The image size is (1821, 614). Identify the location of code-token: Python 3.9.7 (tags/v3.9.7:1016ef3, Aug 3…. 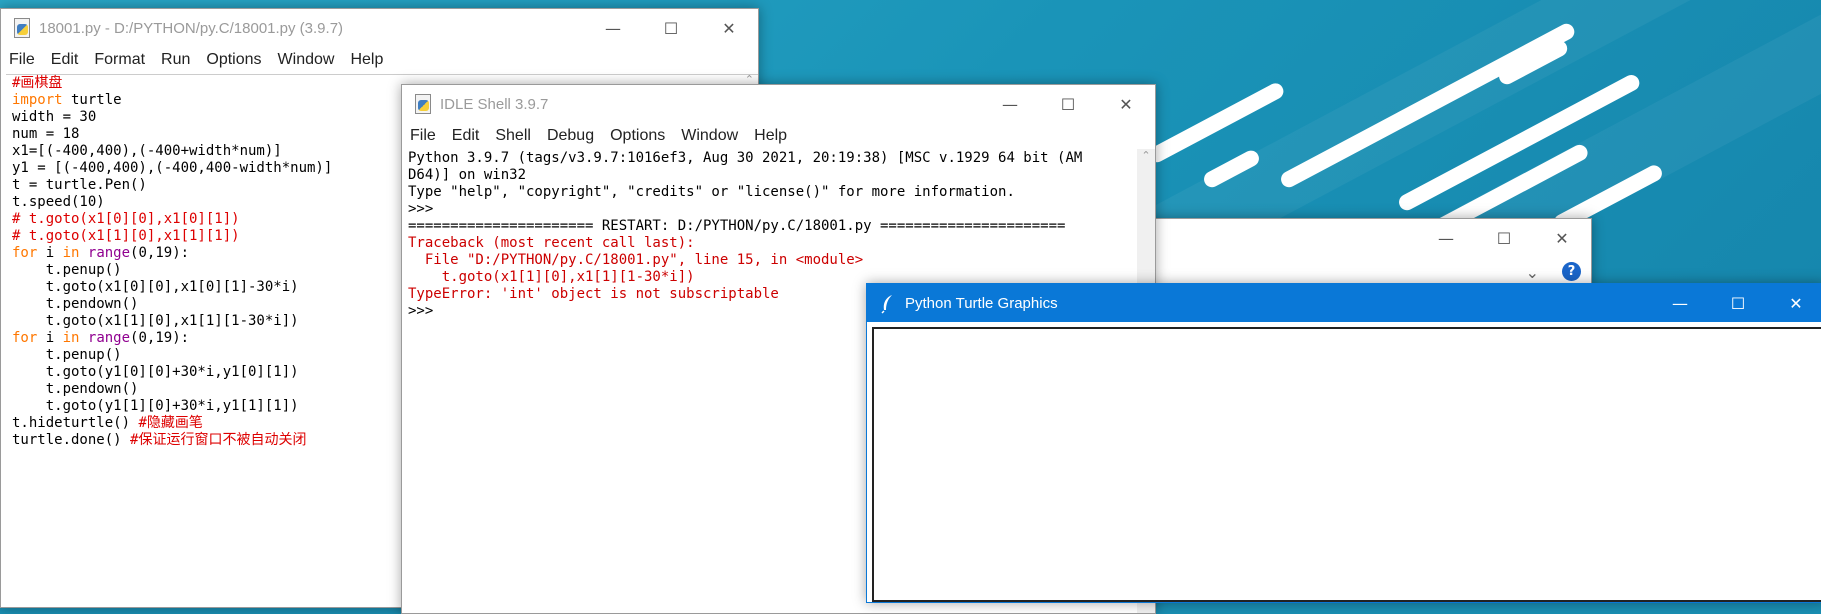
(745, 158).